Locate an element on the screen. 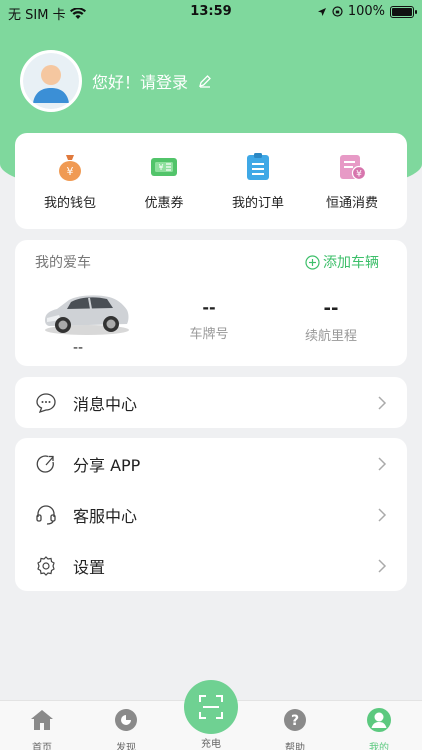  tab-help-label: 帮助 is located at coordinates (295, 746).